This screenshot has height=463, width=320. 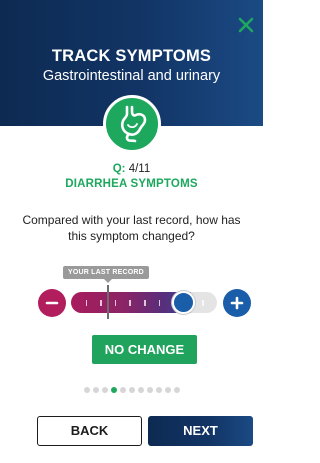 I want to click on decrease-button, so click(x=52, y=303).